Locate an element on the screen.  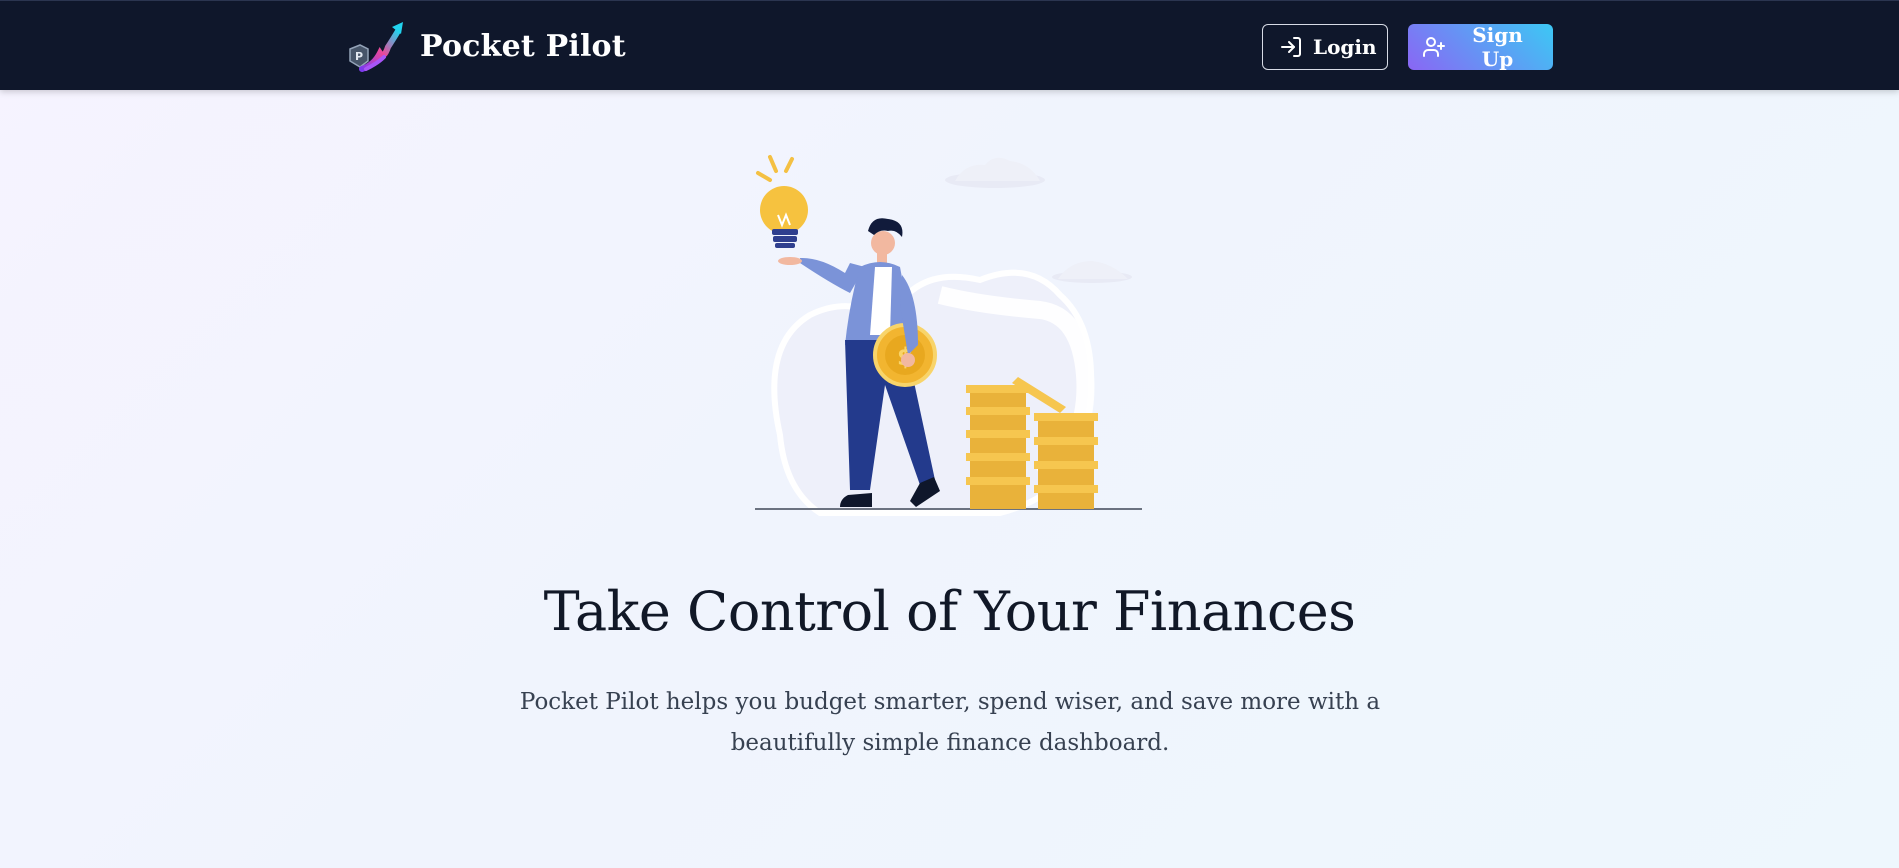
signup-button: Sign Up is located at coordinates (1480, 47).